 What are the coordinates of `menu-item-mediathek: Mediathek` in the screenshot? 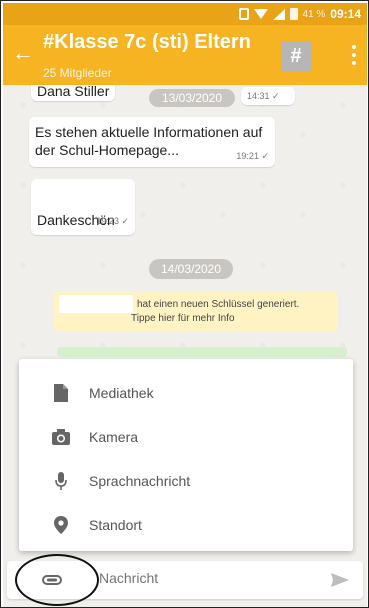 It's located at (186, 393).